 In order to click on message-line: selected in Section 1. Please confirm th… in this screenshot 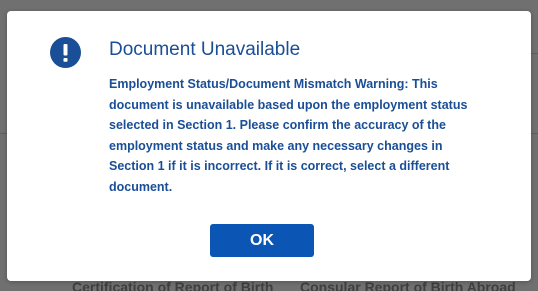, I will do `click(277, 125)`.